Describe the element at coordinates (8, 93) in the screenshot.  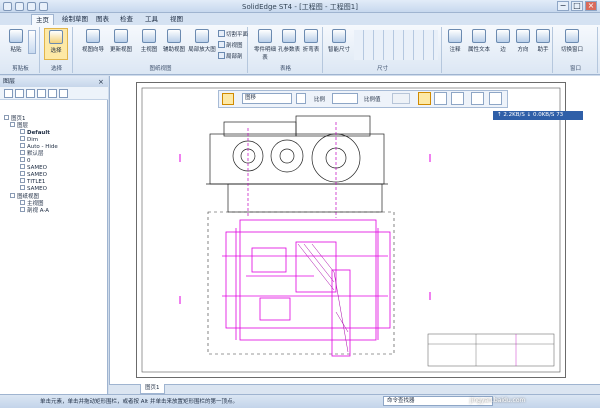
I see `new-layer-icon` at that location.